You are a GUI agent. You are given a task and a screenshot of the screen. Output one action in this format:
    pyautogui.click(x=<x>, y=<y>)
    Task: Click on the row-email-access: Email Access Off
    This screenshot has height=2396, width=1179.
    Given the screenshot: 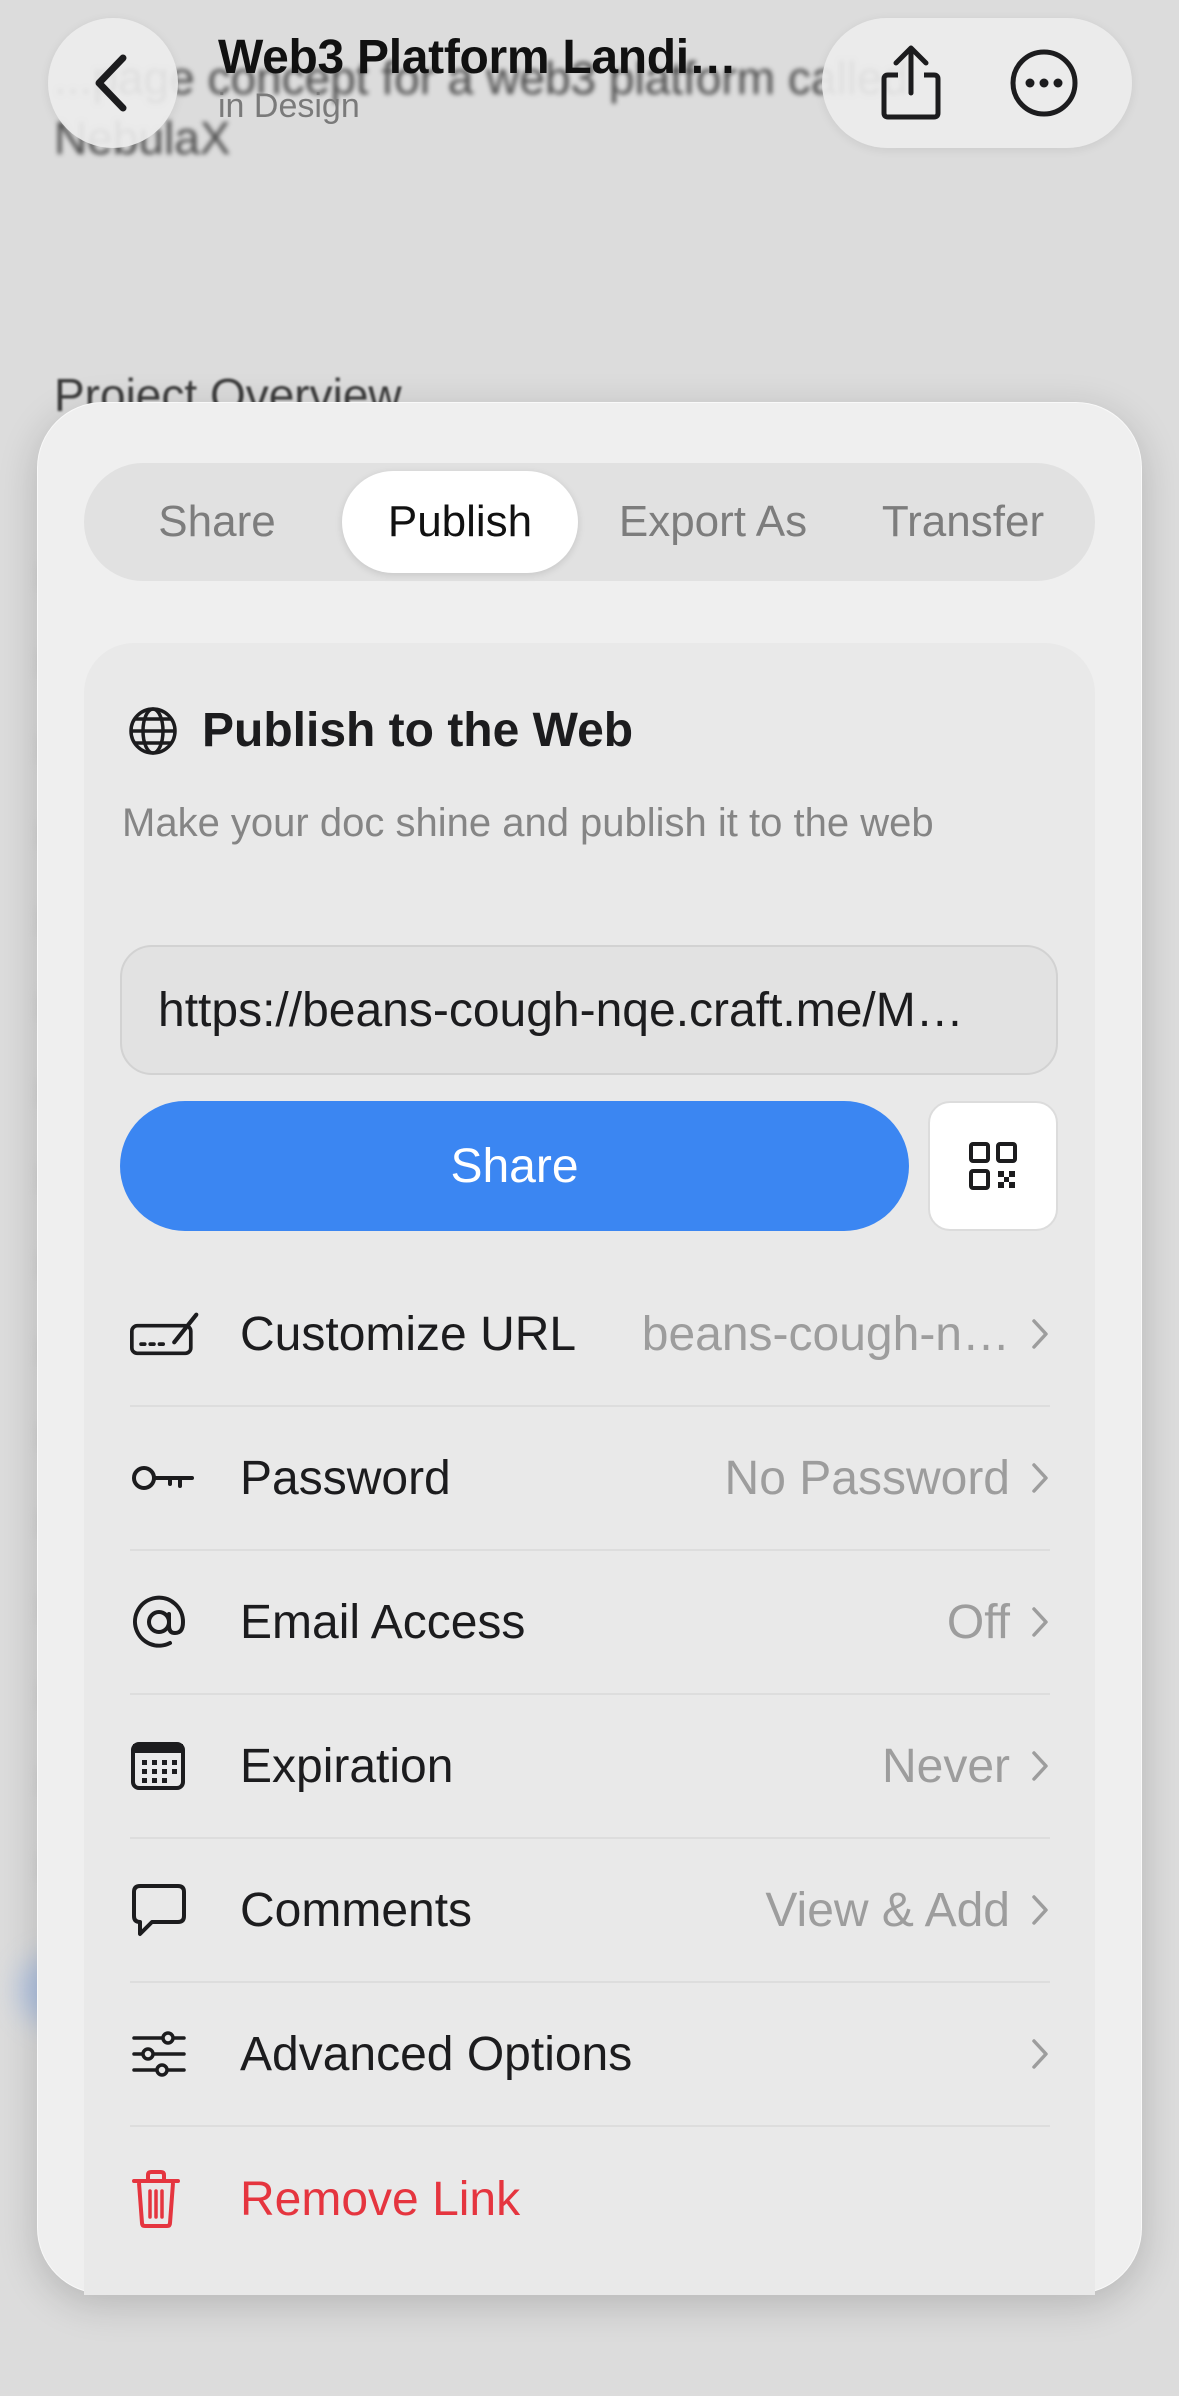 What is the action you would take?
    pyautogui.click(x=590, y=1623)
    